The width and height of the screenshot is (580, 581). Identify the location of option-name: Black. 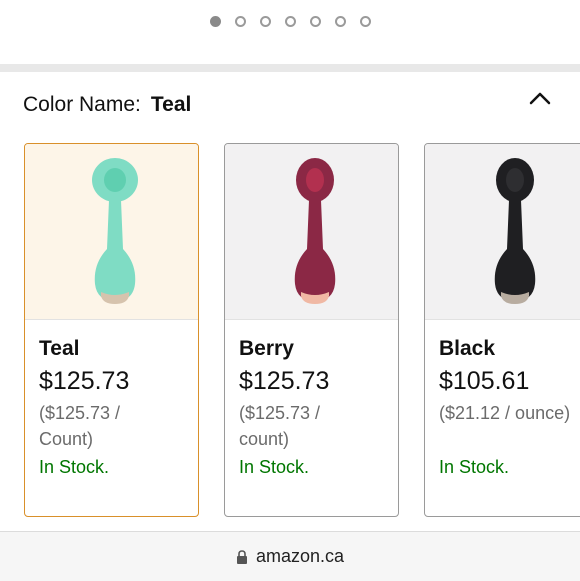
(467, 348).